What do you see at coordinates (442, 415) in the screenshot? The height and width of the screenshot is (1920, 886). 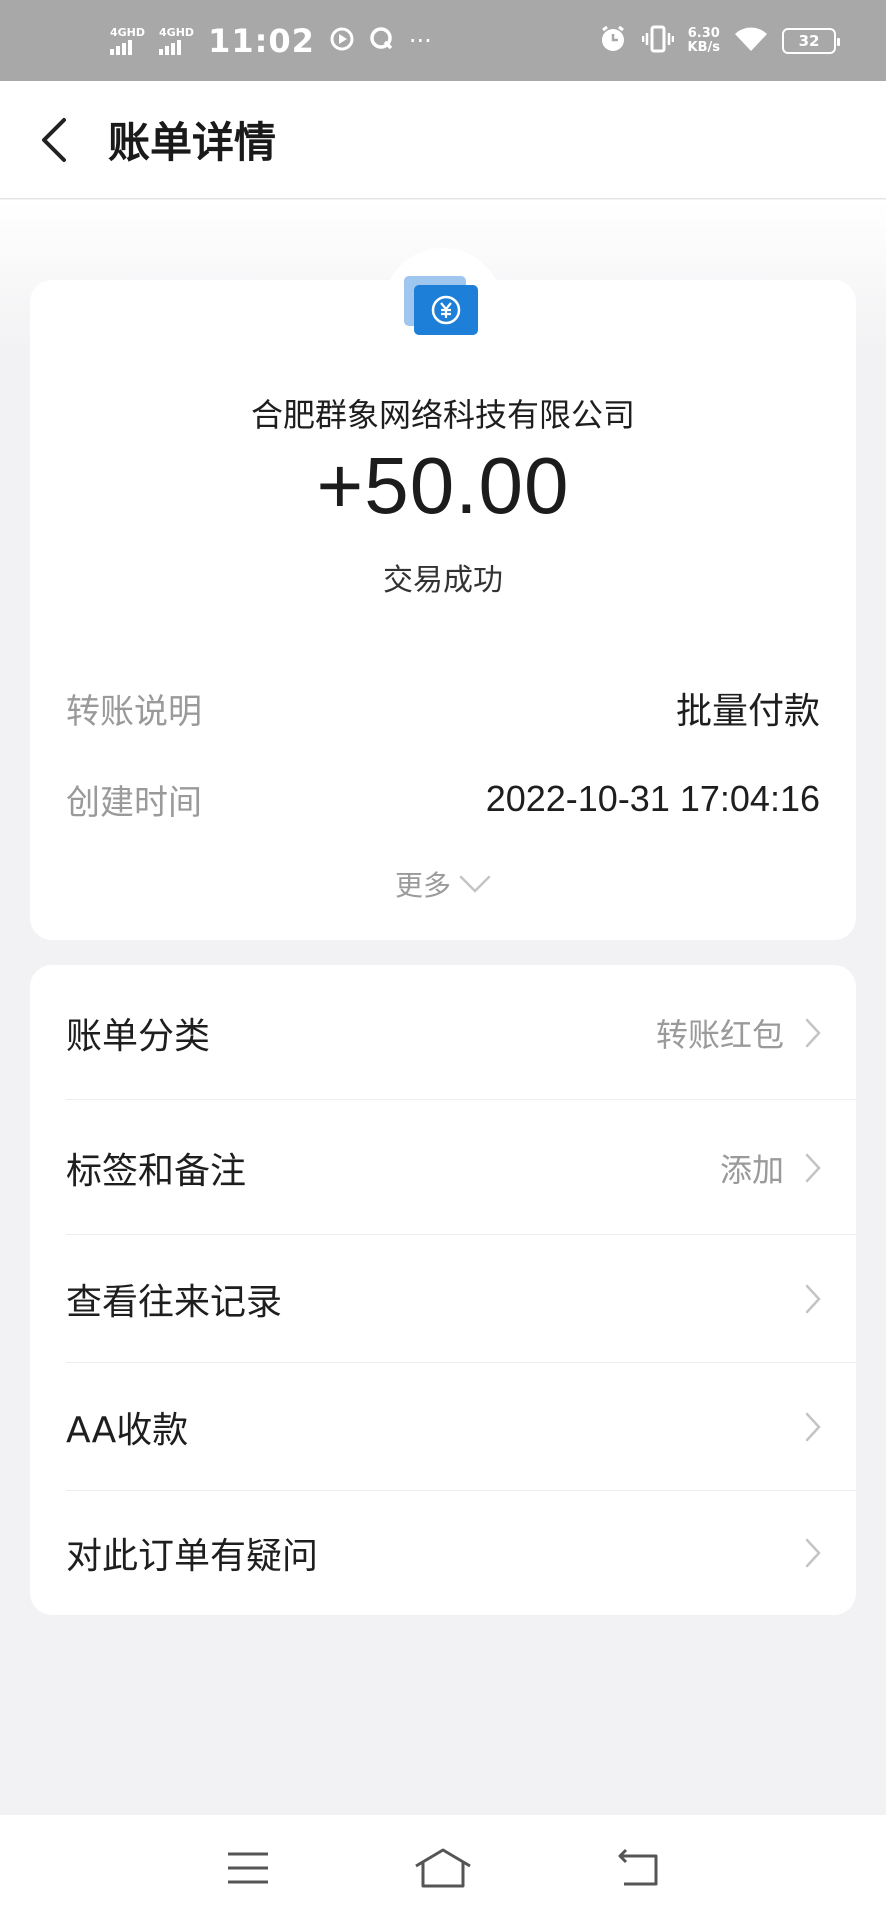 I see `payee-name: 合肥群象网络科技有限公司` at bounding box center [442, 415].